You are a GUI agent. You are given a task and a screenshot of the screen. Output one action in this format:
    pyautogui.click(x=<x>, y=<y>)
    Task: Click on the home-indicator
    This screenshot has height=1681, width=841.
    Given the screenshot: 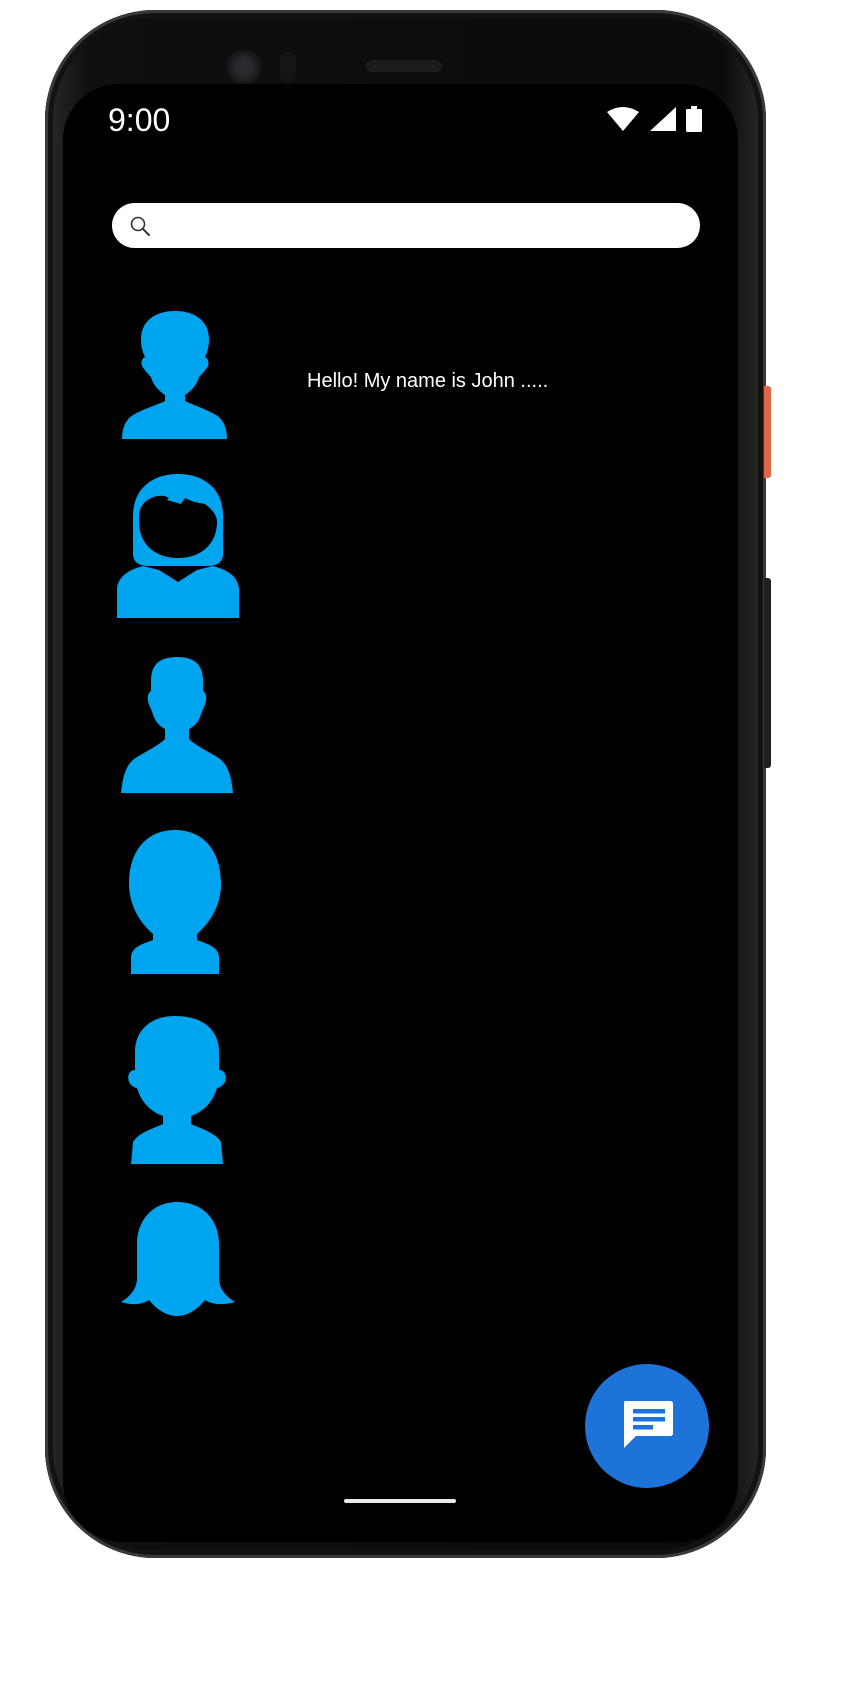 What is the action you would take?
    pyautogui.click(x=400, y=1501)
    